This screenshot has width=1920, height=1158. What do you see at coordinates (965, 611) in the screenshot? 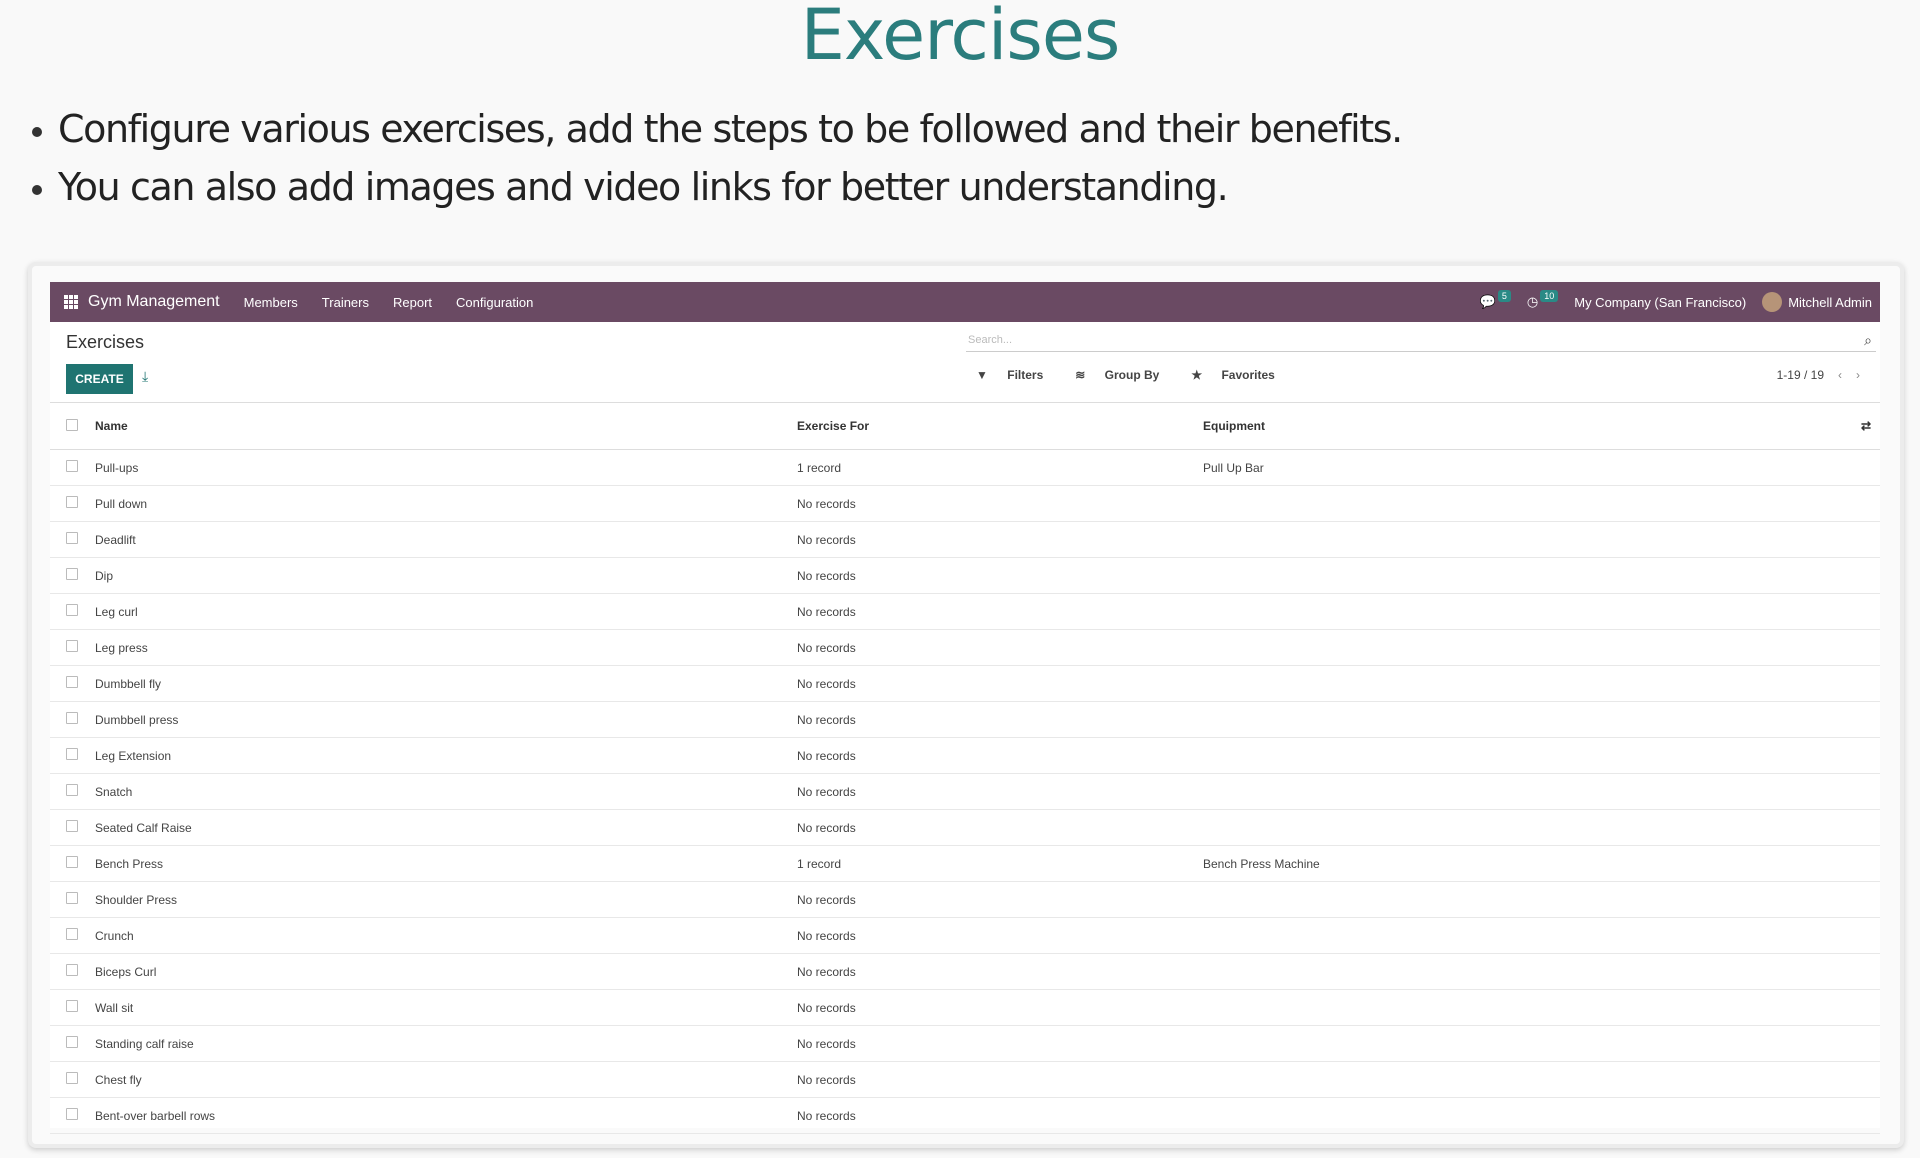
I see `table-row: Leg curl No records` at bounding box center [965, 611].